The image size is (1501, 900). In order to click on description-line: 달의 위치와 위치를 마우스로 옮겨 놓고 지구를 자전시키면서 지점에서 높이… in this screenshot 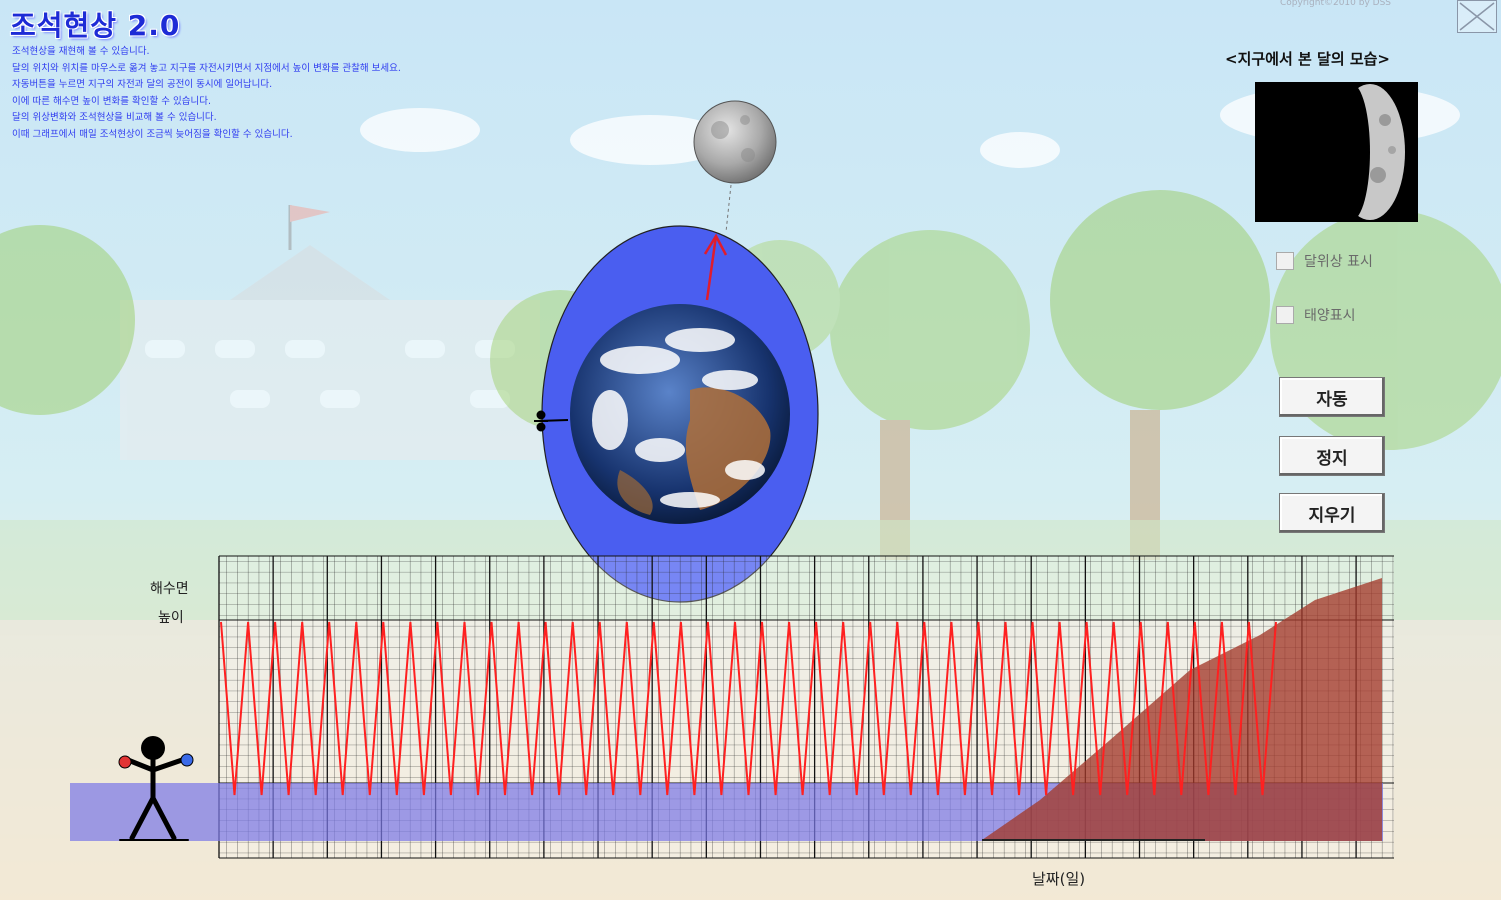, I will do `click(206, 68)`.